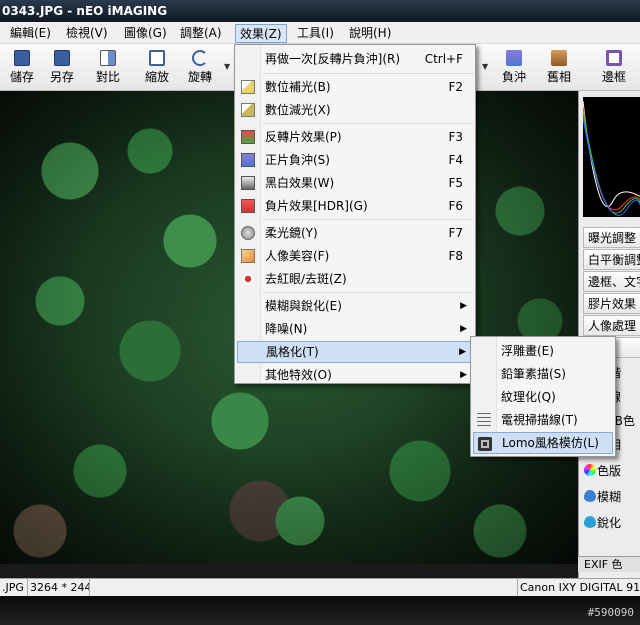 Image resolution: width=640 pixels, height=625 pixels. Describe the element at coordinates (543, 420) in the screenshot. I see `menu-tv-scanline: 電視掃描線(T)` at that location.